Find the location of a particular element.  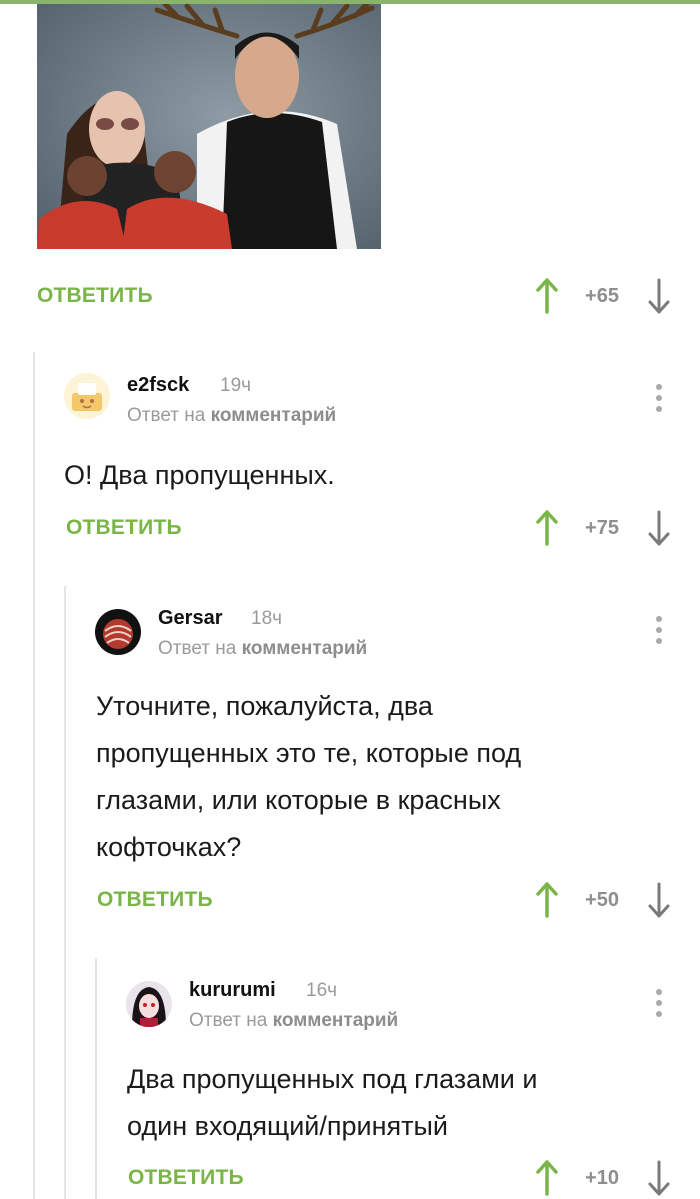

comment-text-line: Уточните, пожалуйста, два is located at coordinates (264, 706).